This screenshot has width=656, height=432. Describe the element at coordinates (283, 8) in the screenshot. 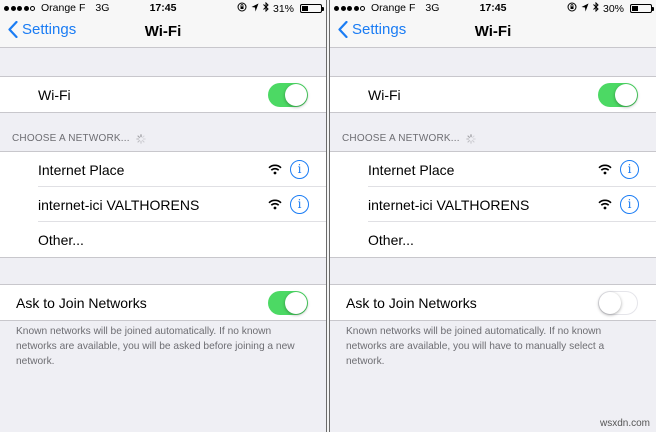

I see `battery-percent: 31%` at that location.